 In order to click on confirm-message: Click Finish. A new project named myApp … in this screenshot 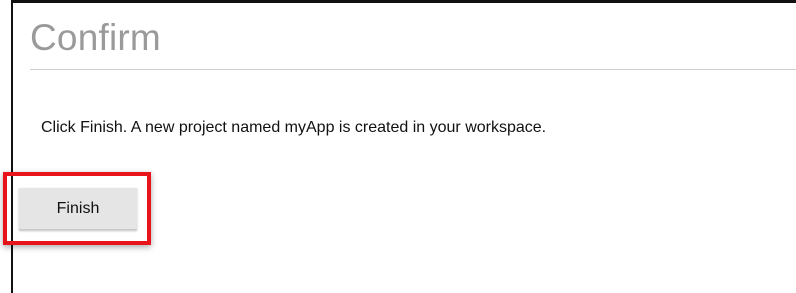, I will do `click(294, 127)`.